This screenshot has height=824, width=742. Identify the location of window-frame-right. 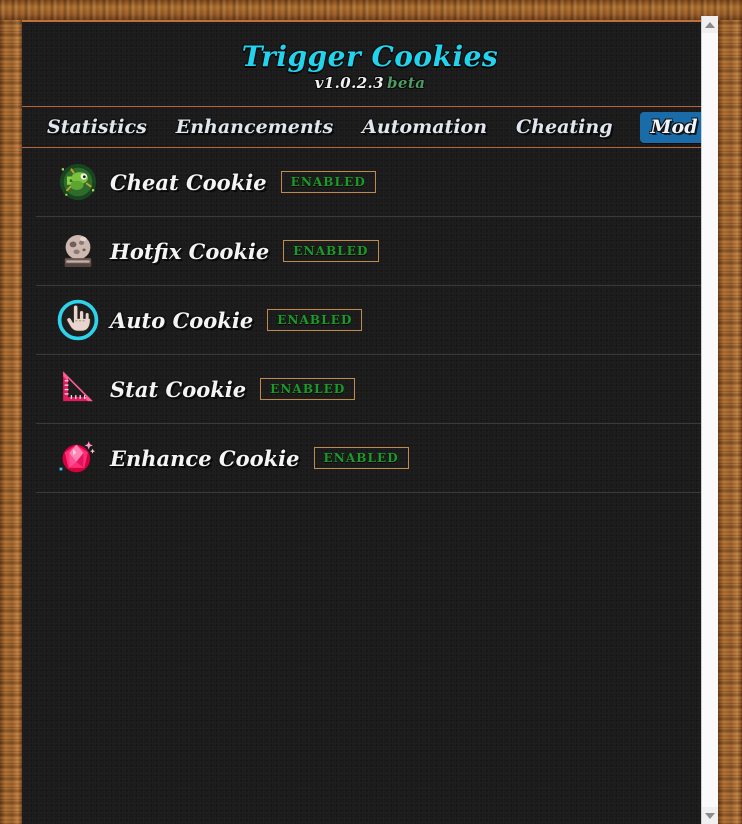
(730, 412).